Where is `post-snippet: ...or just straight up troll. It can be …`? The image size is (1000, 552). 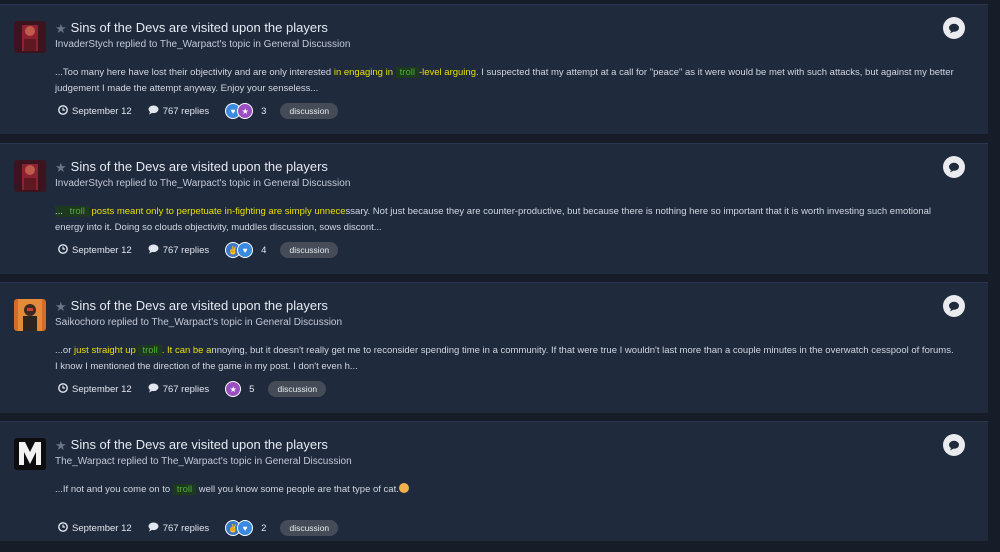 post-snippet: ...or just straight up troll. It can be … is located at coordinates (505, 359).